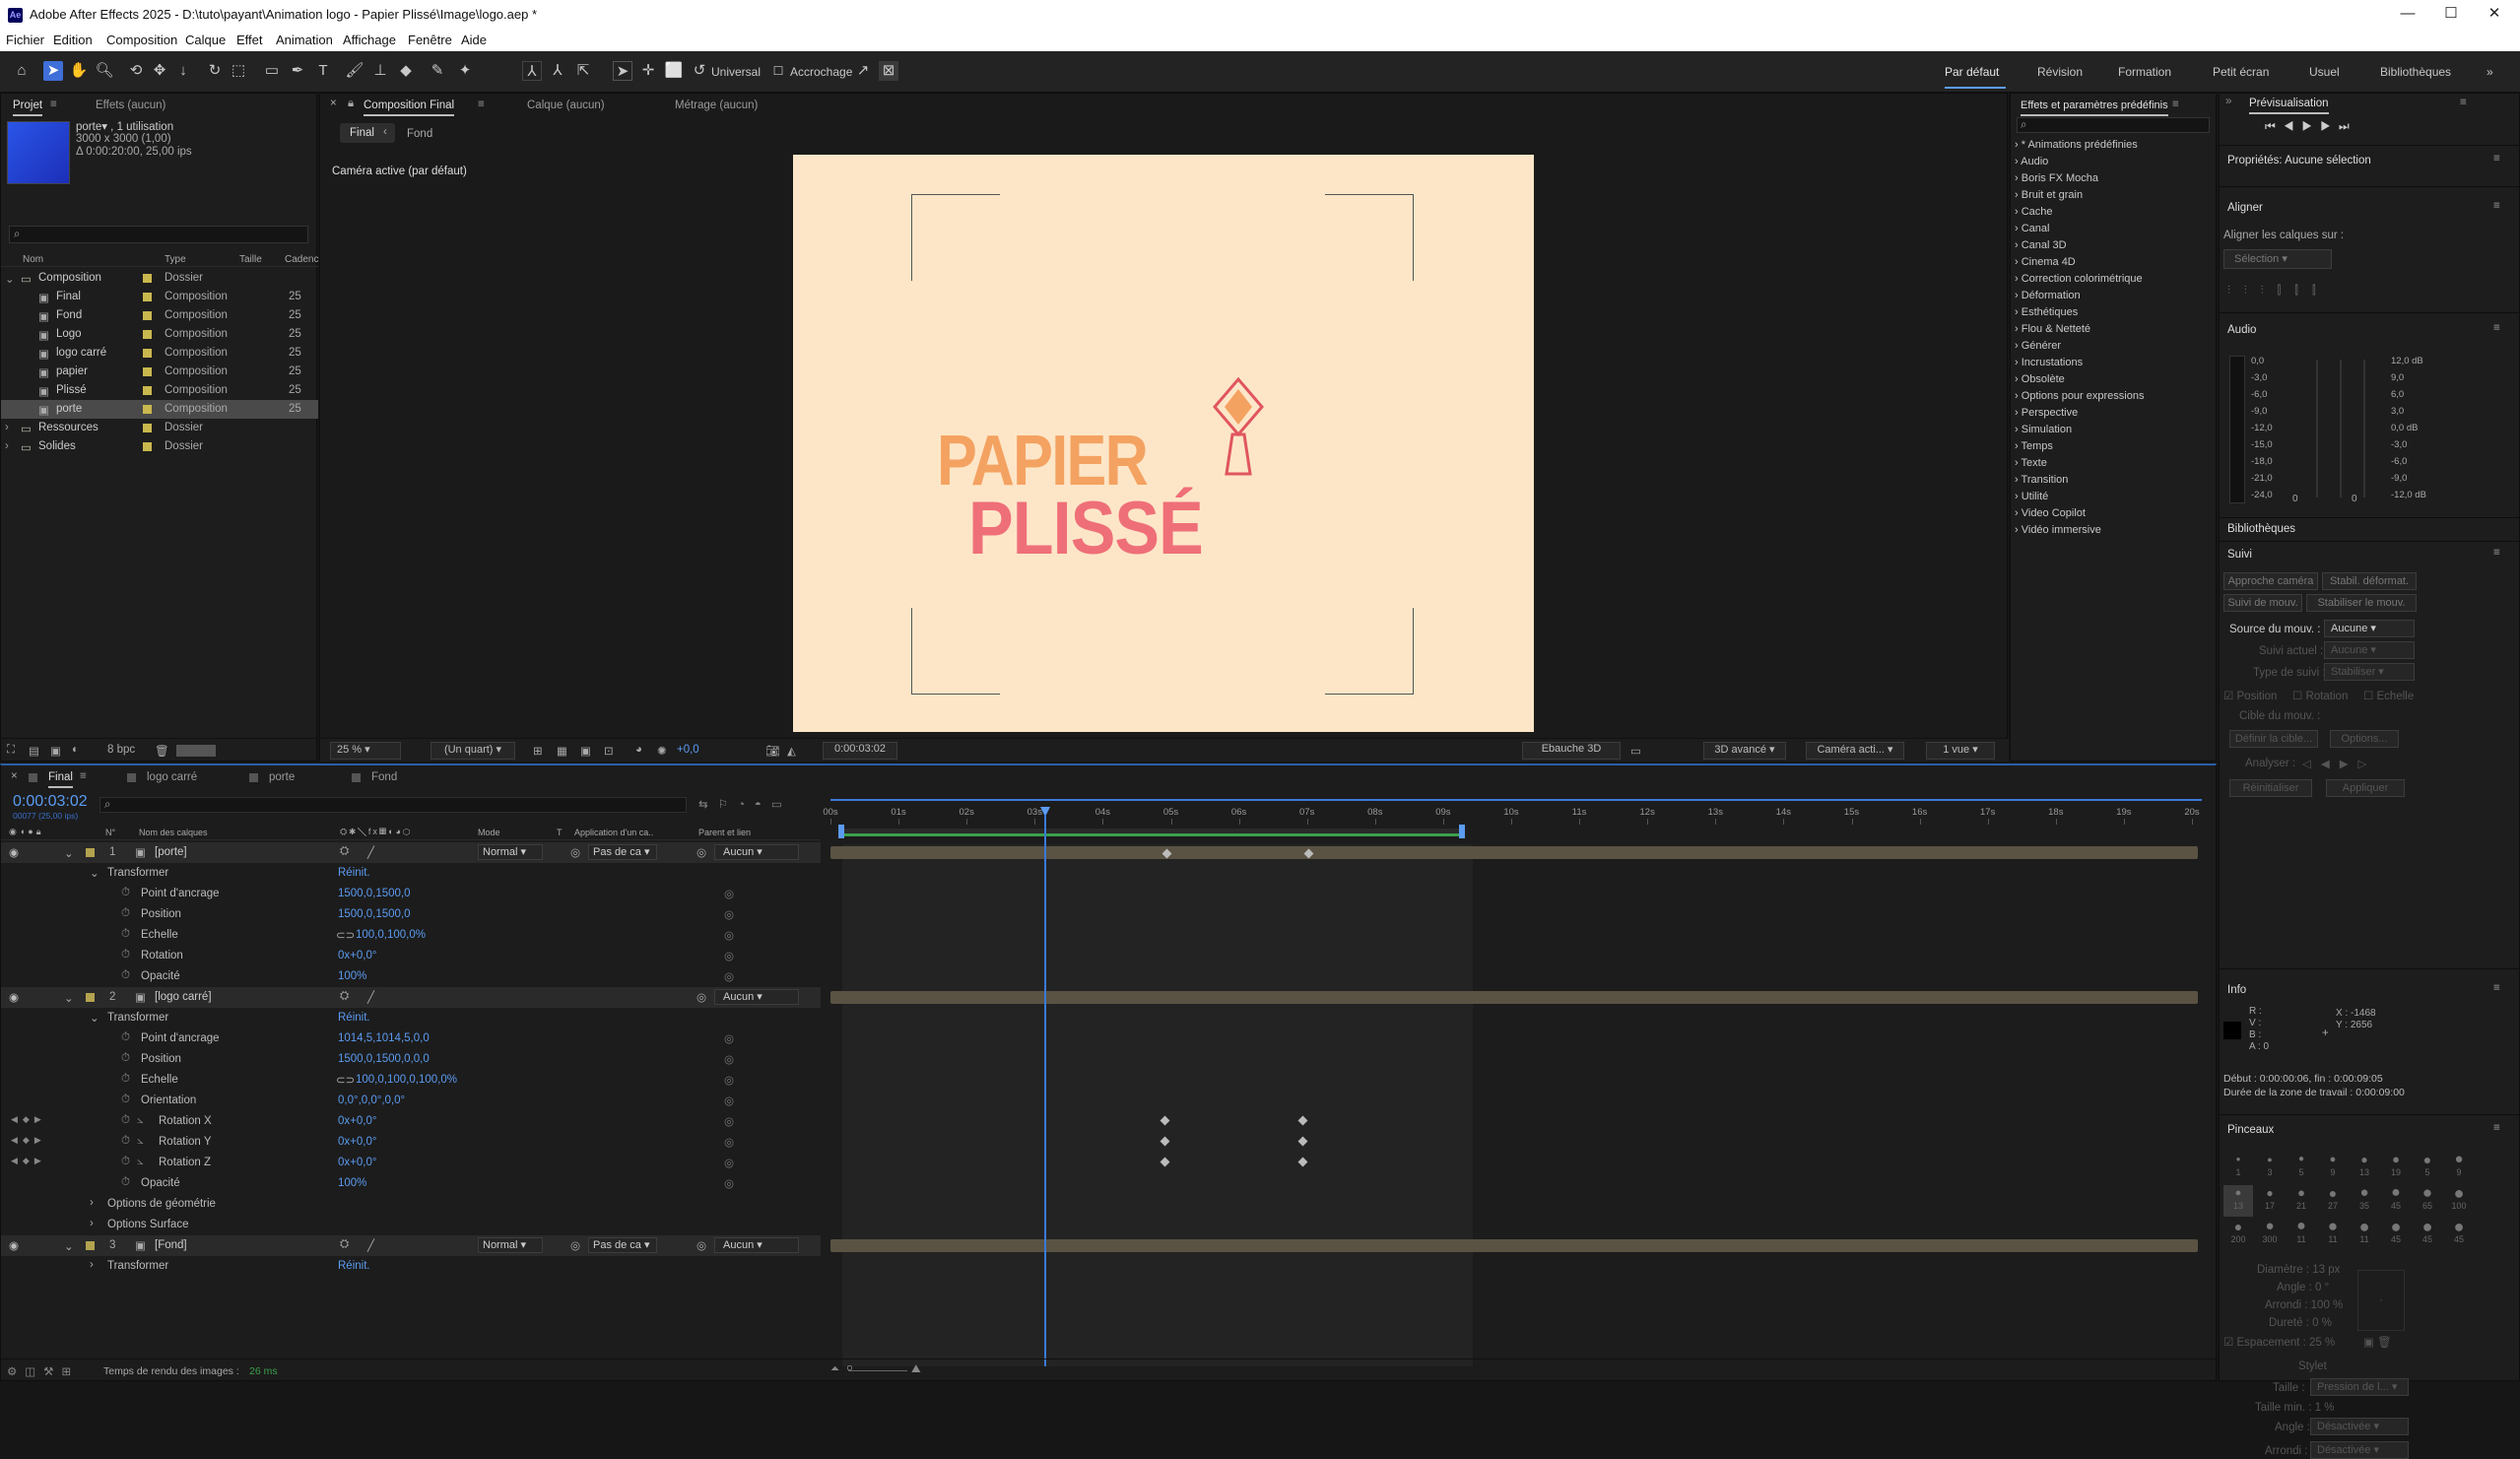 The height and width of the screenshot is (1459, 2520). What do you see at coordinates (745, 804) in the screenshot?
I see `timeline-switch-buttons: ⇆⚐◔◓▭` at bounding box center [745, 804].